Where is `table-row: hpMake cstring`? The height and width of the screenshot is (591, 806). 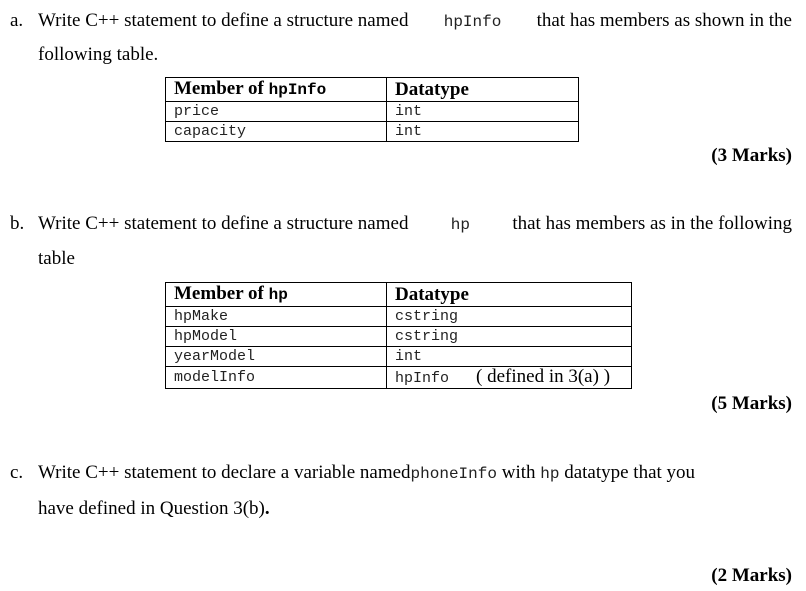
table-row: hpMake cstring is located at coordinates (398, 316).